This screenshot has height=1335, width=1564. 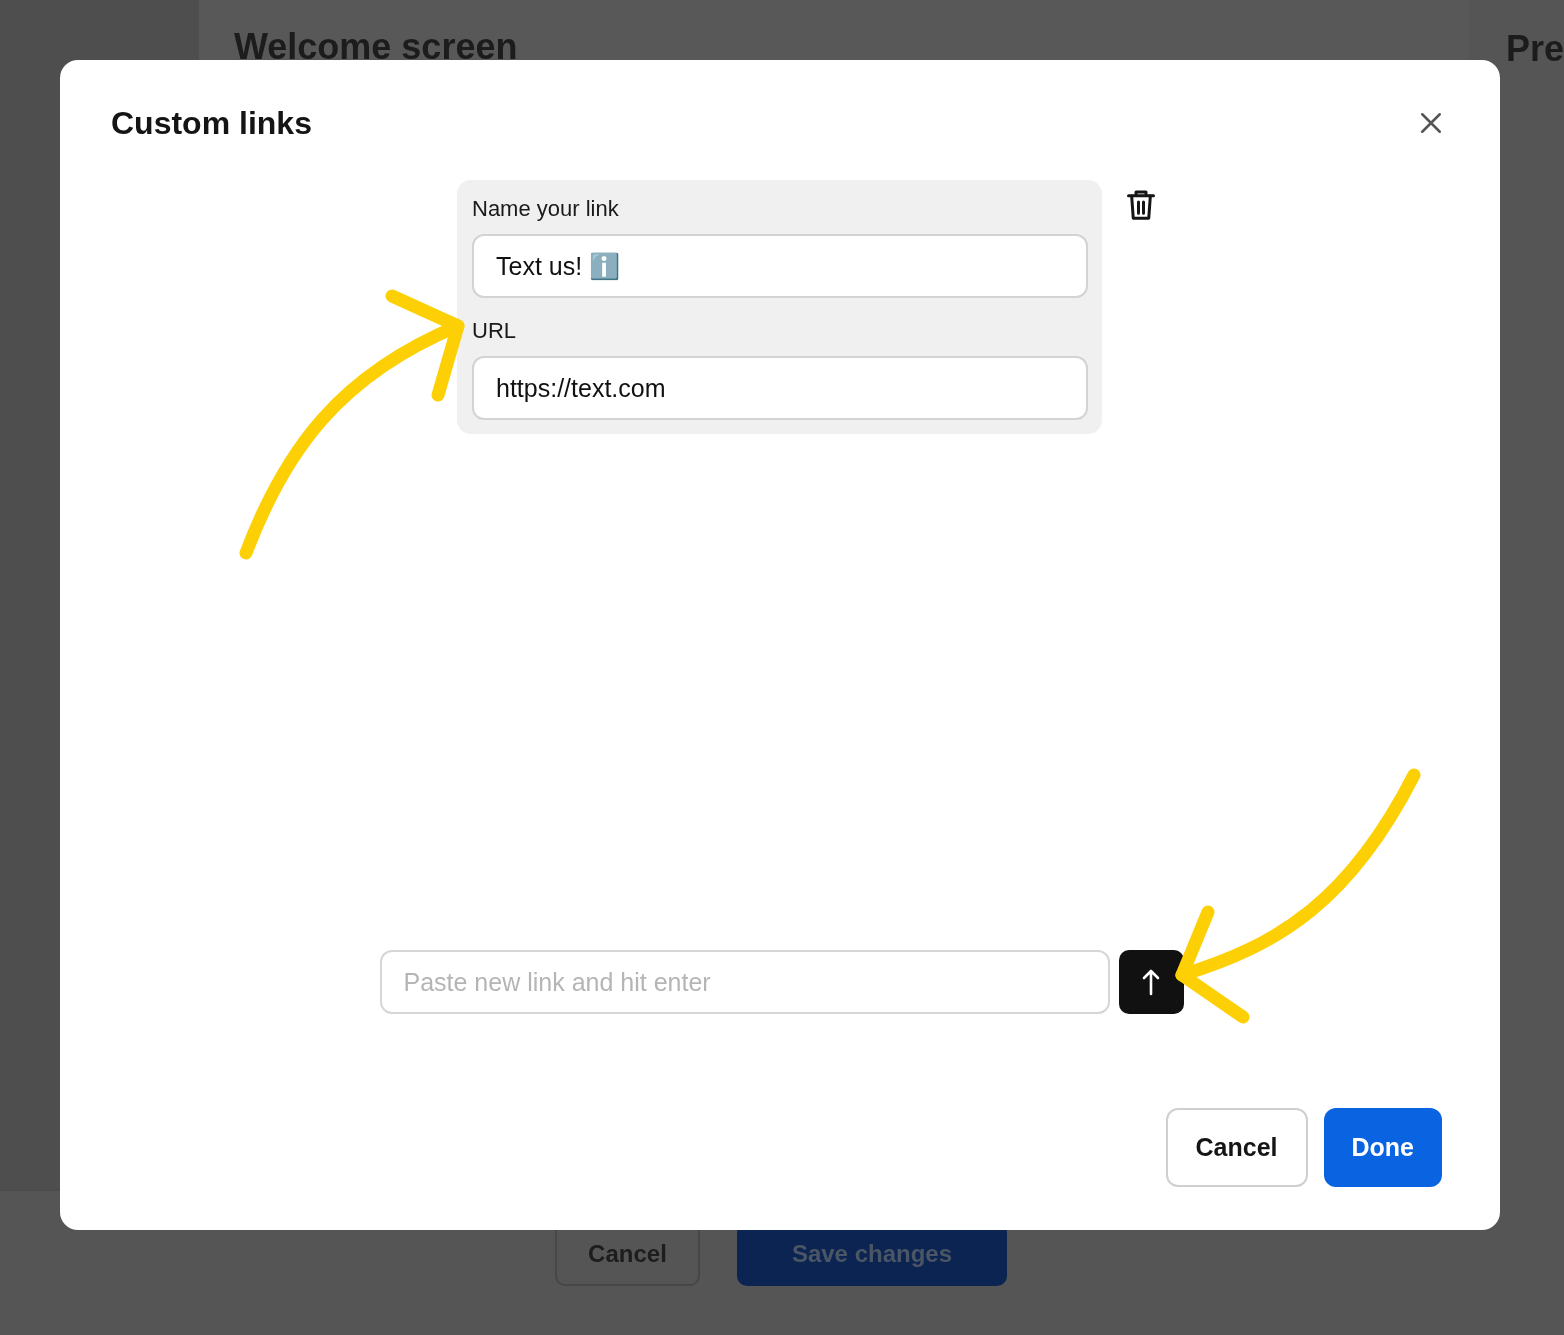 What do you see at coordinates (375, 46) in the screenshot?
I see `page-heading: Welcome screen` at bounding box center [375, 46].